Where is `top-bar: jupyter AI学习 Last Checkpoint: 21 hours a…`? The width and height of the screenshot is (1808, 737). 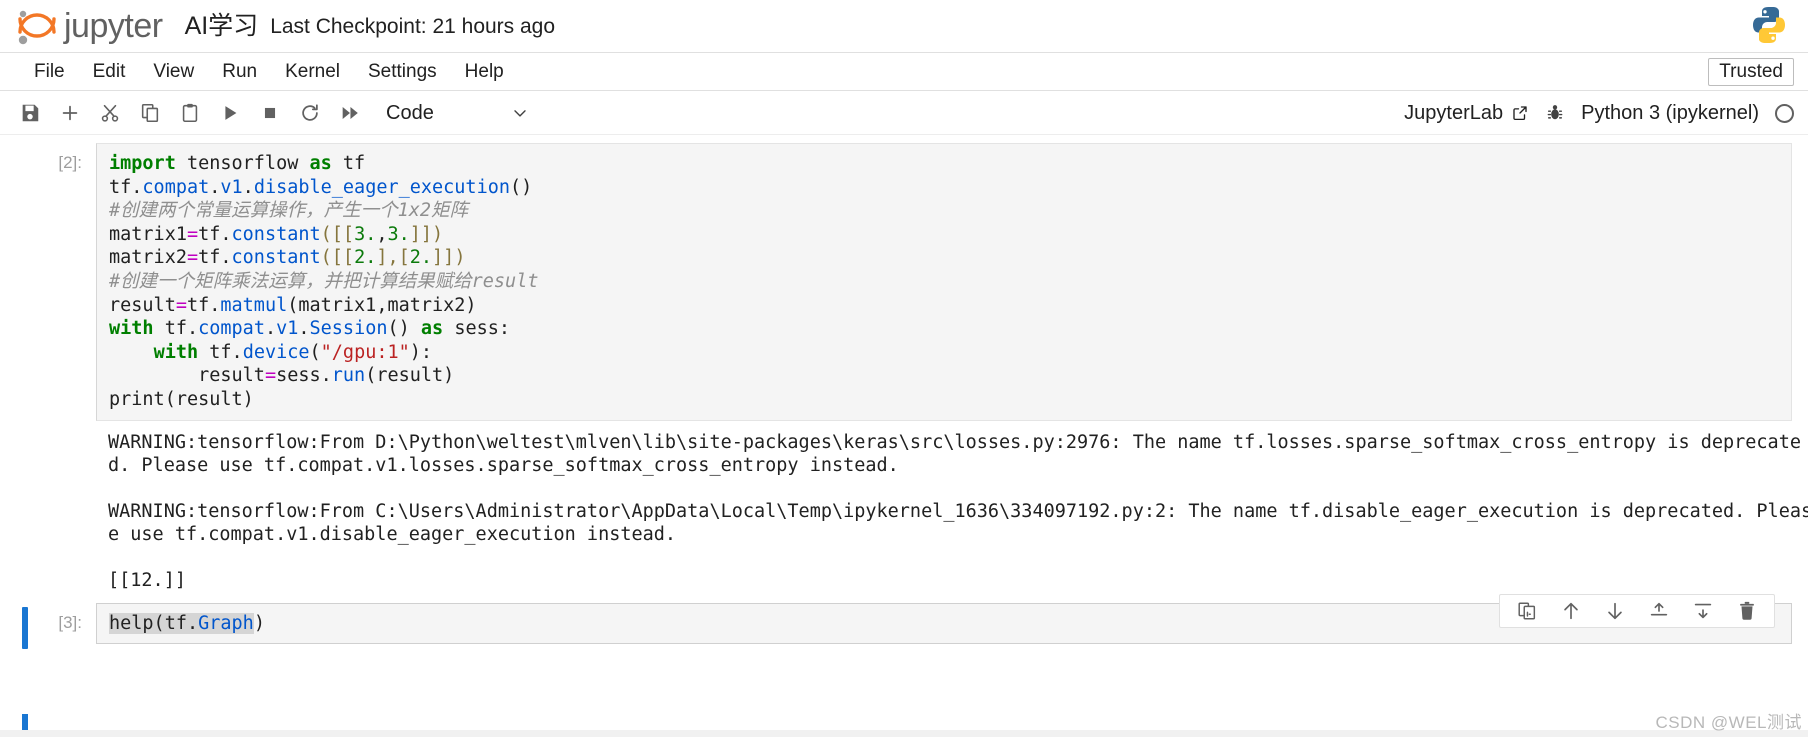
top-bar: jupyter AI学习 Last Checkpoint: 21 hours a… is located at coordinates (904, 26).